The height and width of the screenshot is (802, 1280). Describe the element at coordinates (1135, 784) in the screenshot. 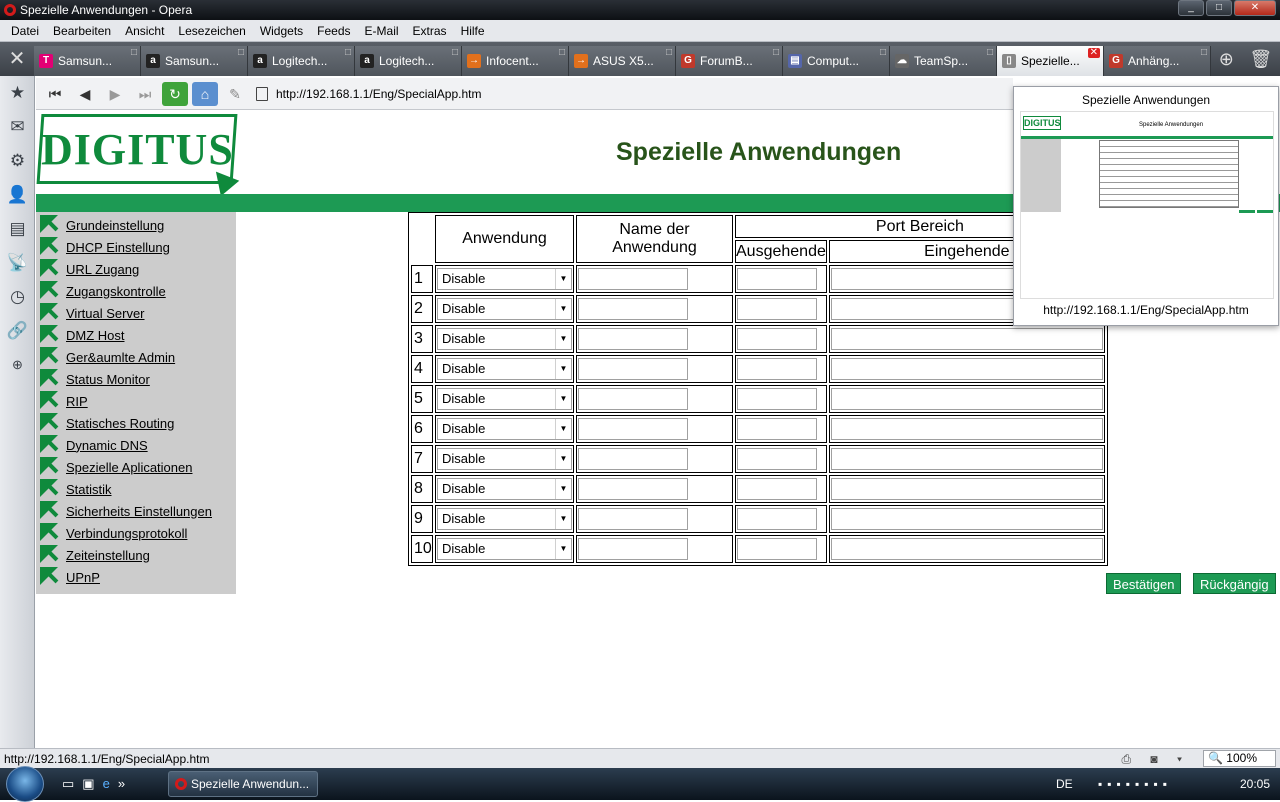

I see `tray-icons: ▪▪▪▪▪▪▪▪` at that location.